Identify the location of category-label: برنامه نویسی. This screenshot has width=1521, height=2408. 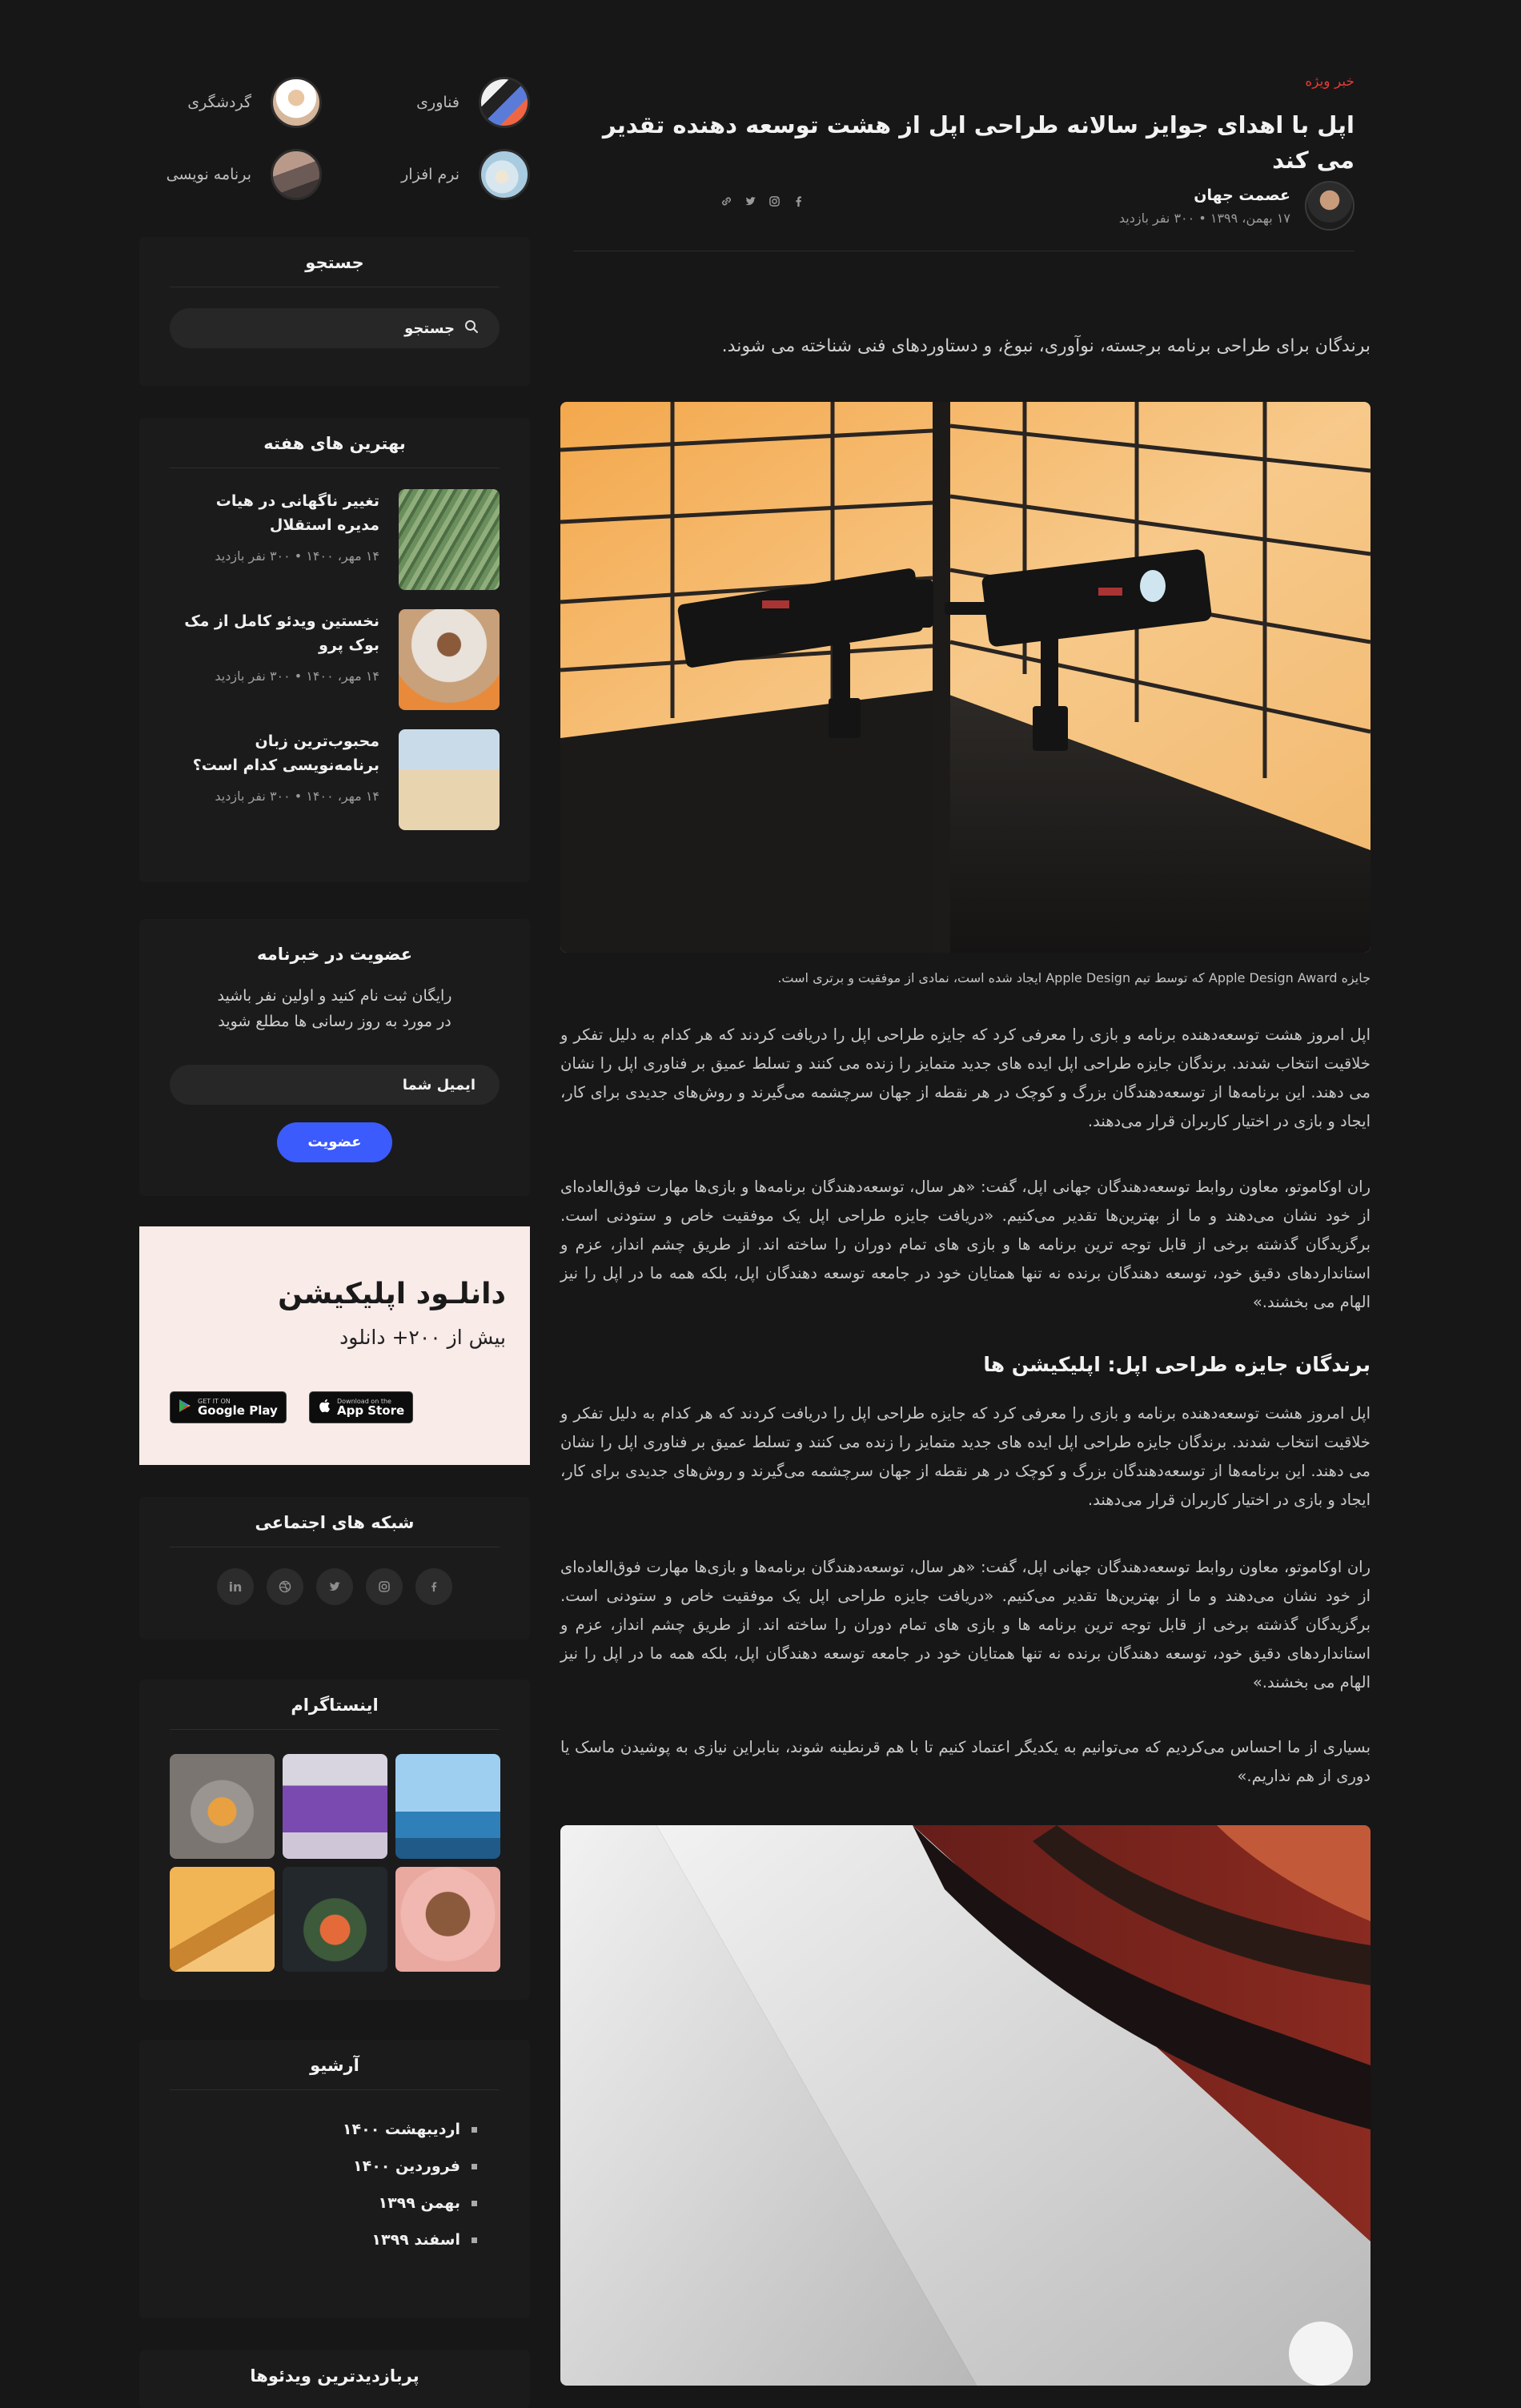
(208, 174).